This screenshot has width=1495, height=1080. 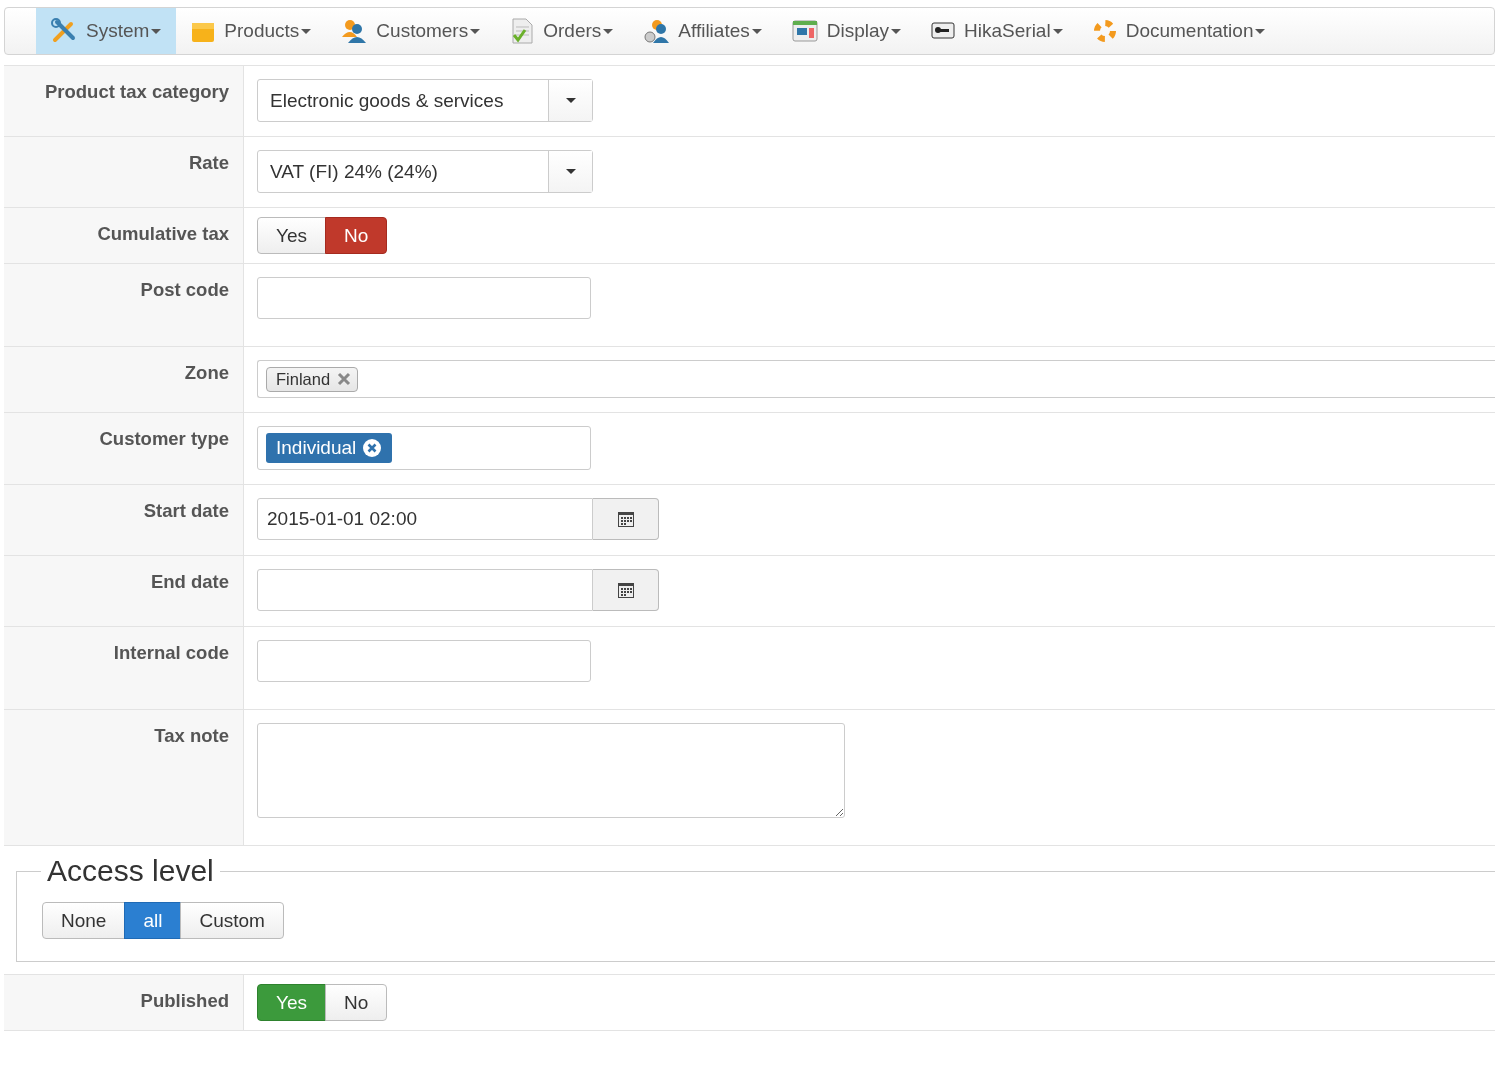 What do you see at coordinates (184, 1000) in the screenshot?
I see `field-label: Published` at bounding box center [184, 1000].